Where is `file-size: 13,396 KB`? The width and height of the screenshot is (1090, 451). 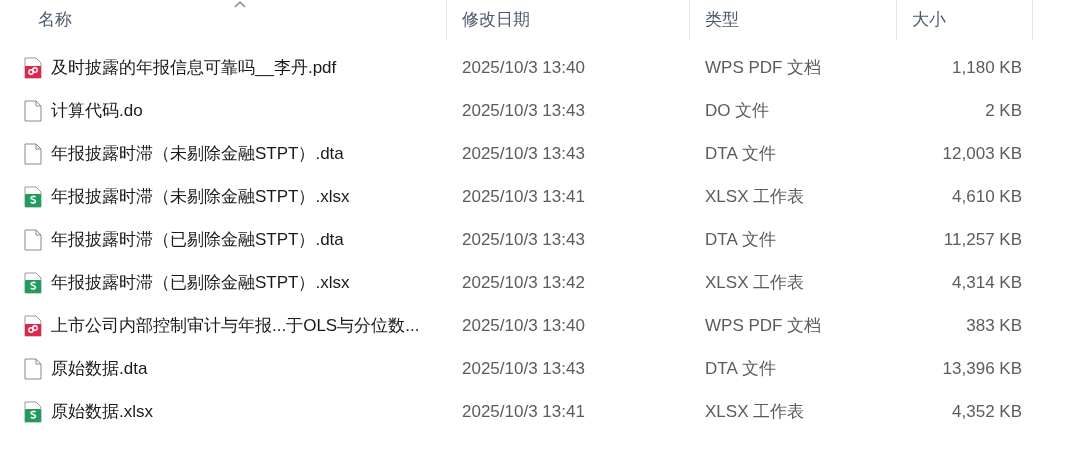
file-size: 13,396 KB is located at coordinates (981, 368).